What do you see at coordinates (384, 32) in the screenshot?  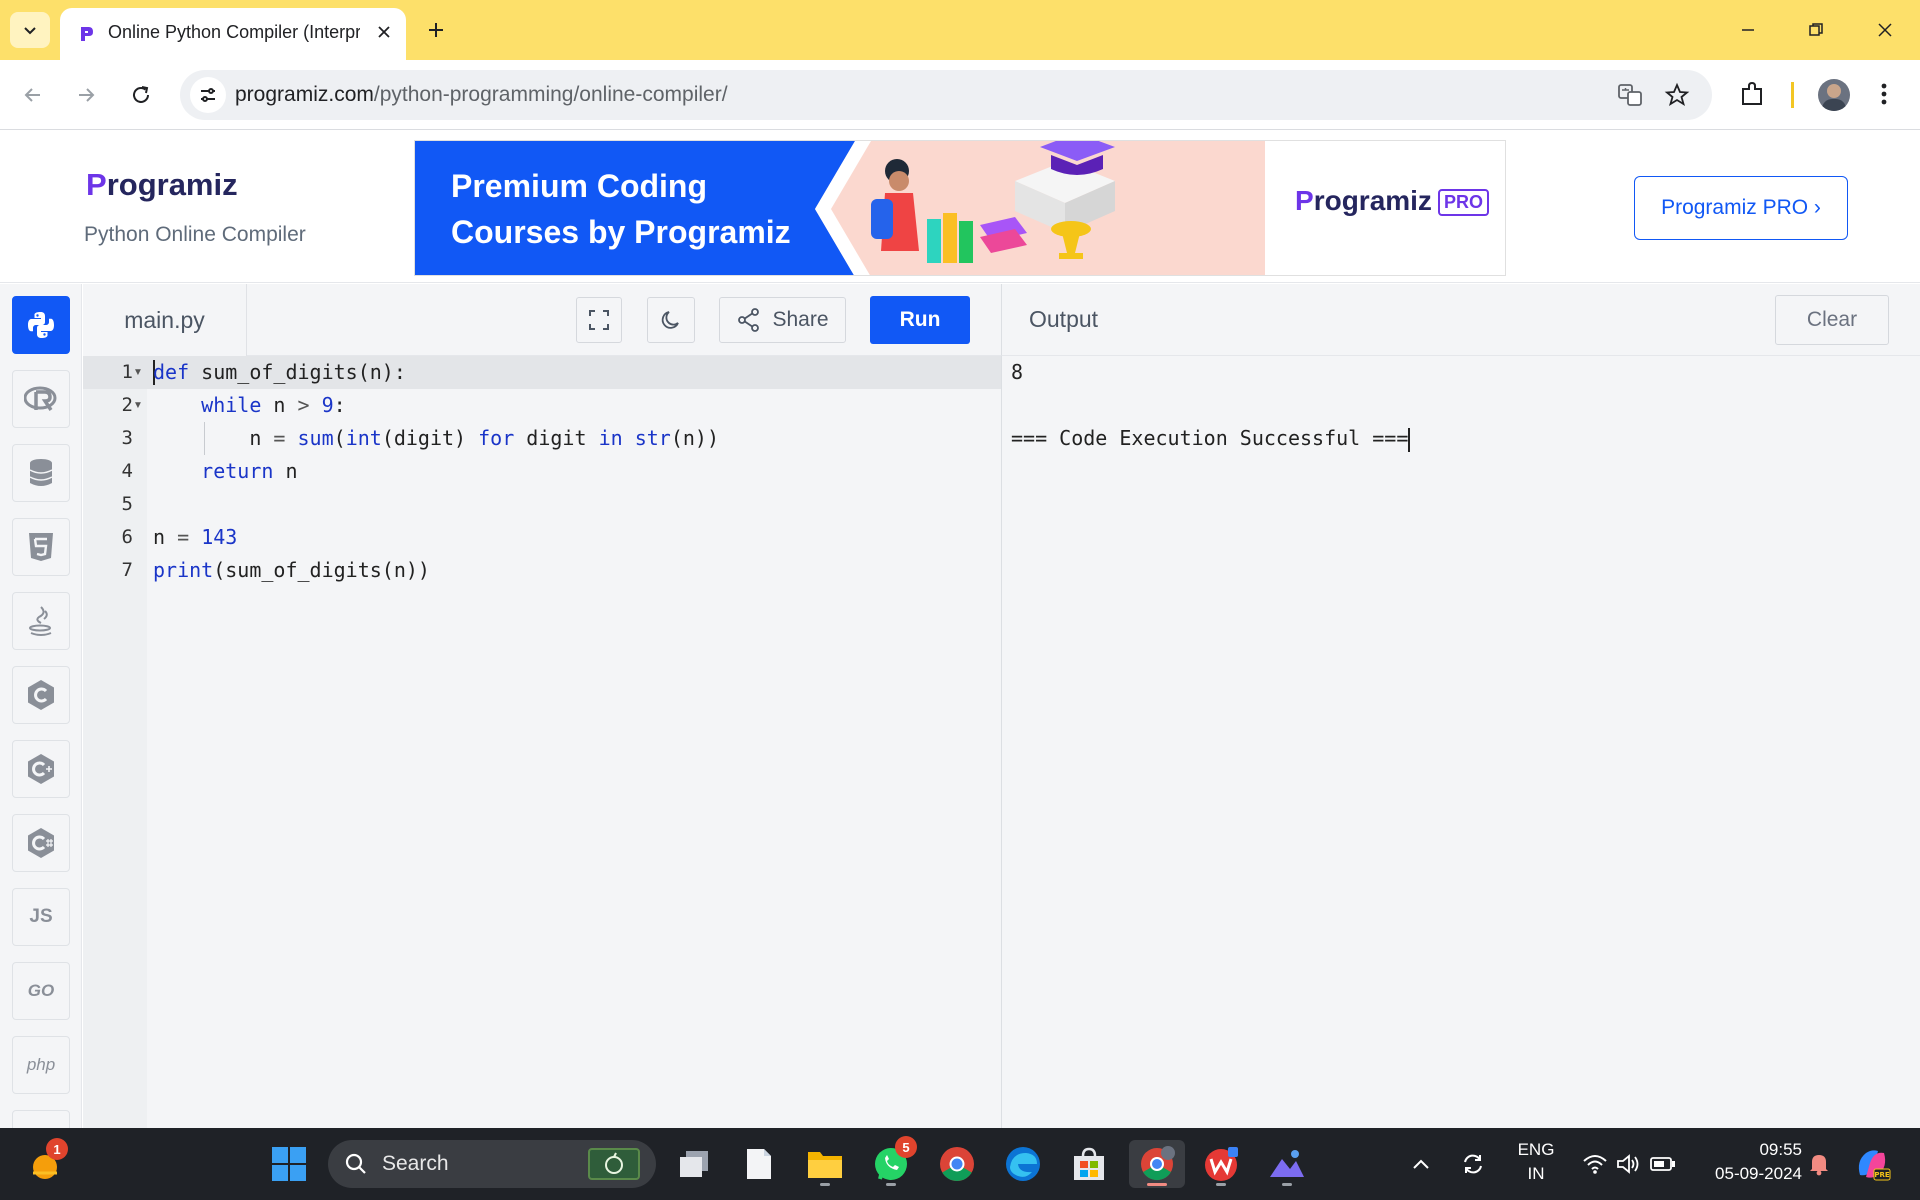 I see `close-tab-icon` at bounding box center [384, 32].